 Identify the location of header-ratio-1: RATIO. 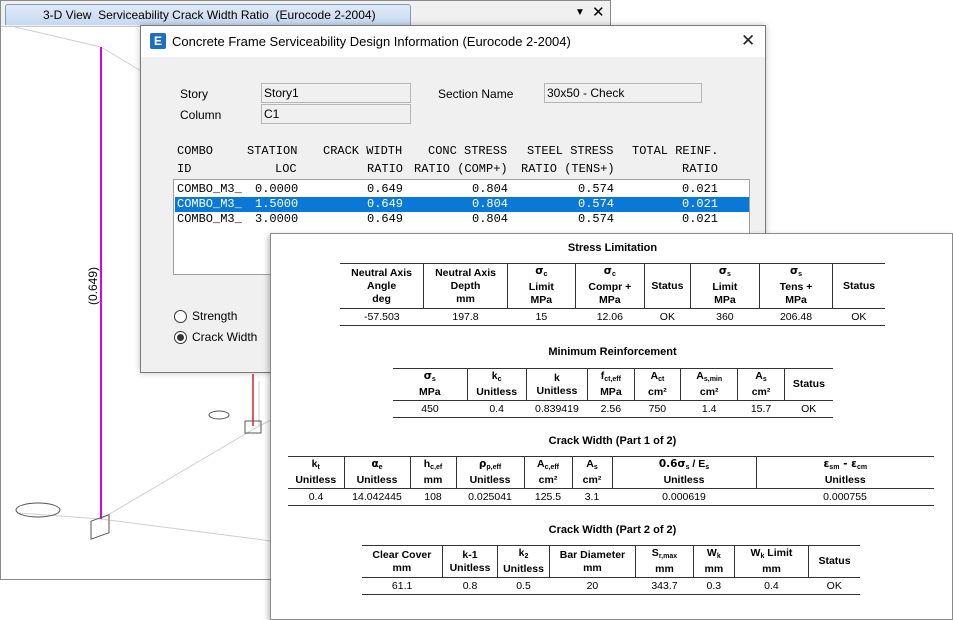
(385, 169).